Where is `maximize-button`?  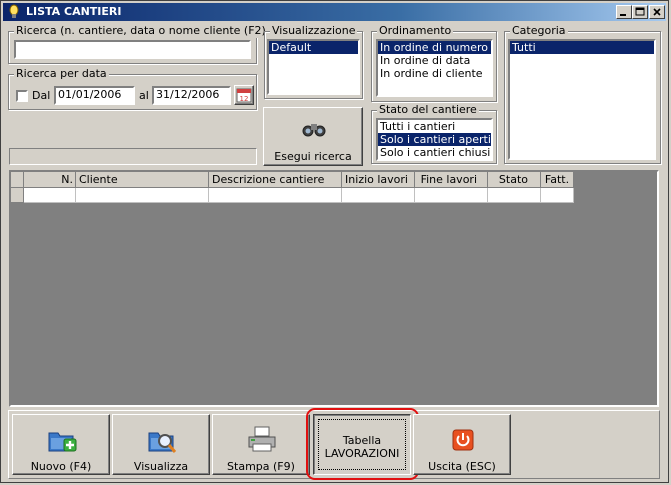 maximize-button is located at coordinates (640, 12).